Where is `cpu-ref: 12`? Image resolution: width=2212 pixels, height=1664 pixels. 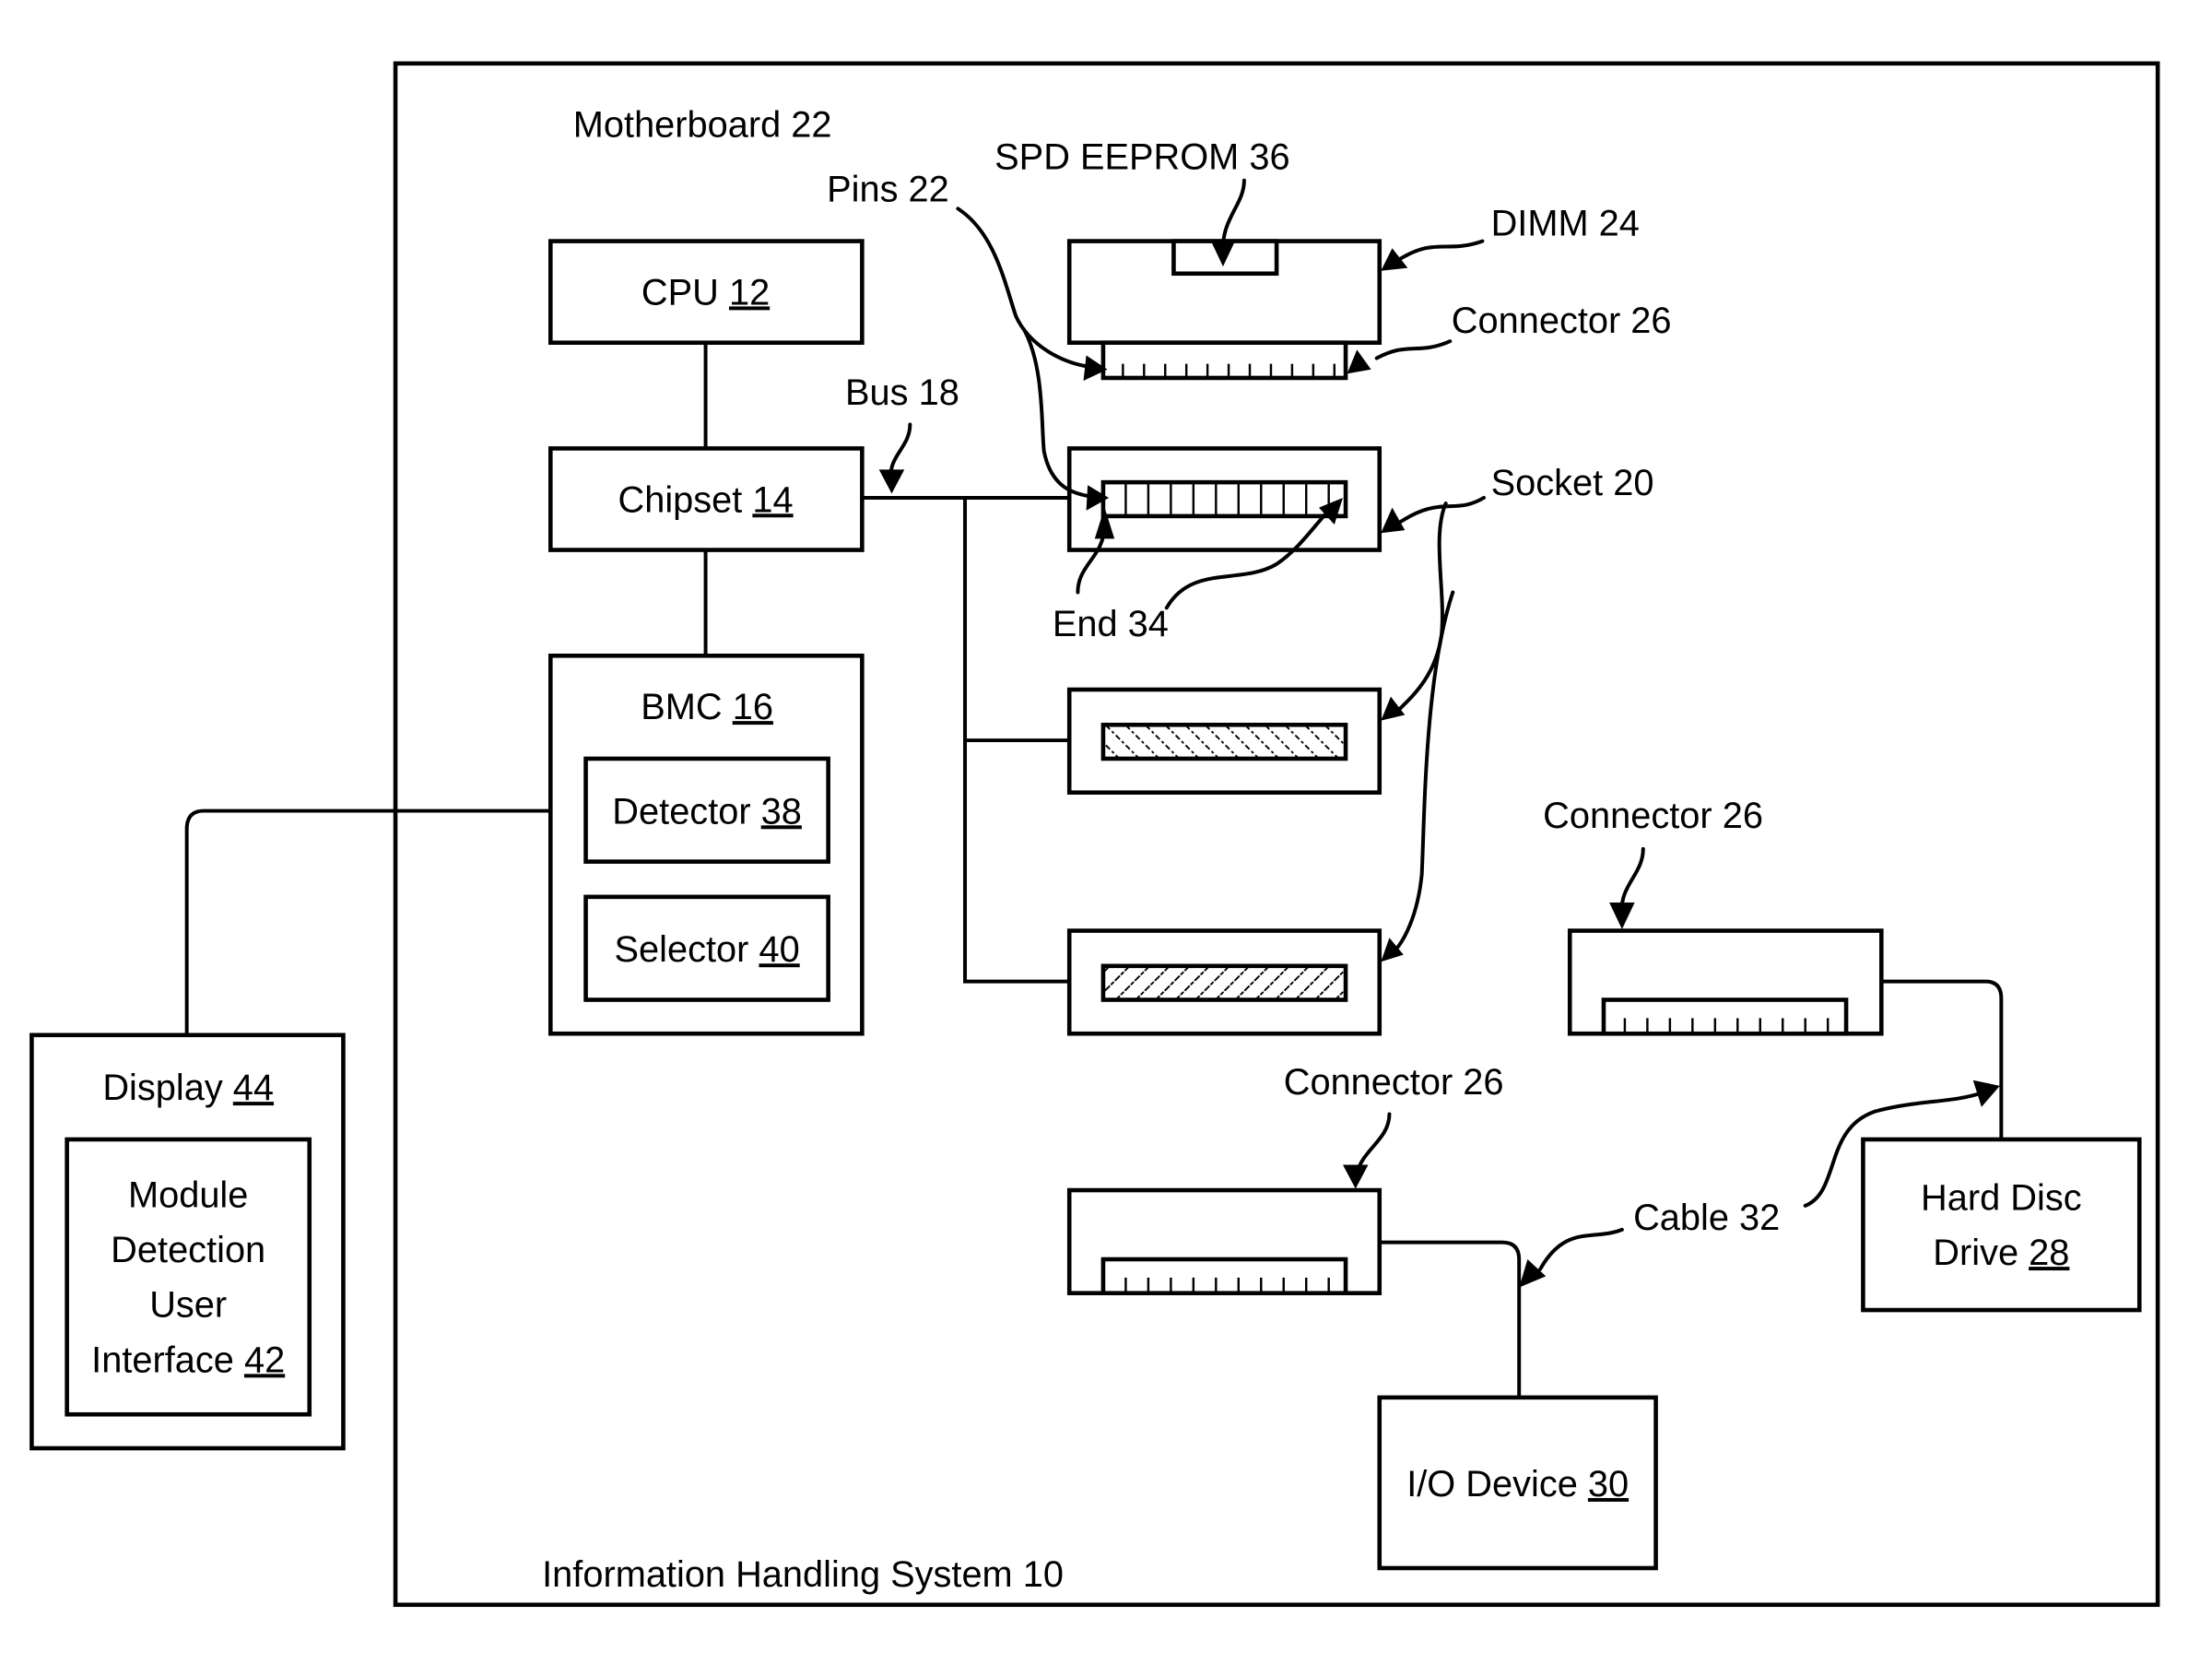 cpu-ref: 12 is located at coordinates (749, 292).